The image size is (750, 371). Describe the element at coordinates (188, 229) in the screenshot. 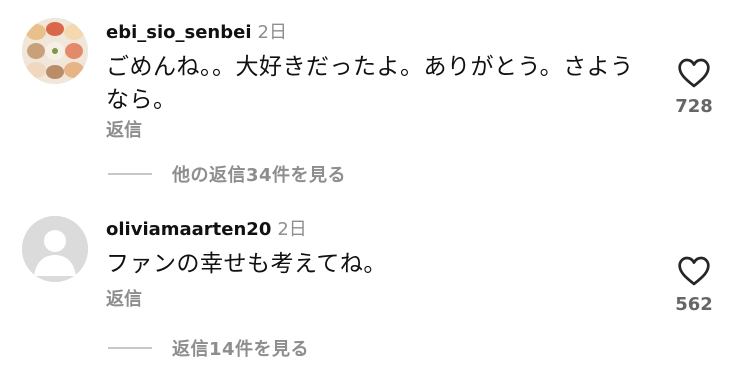

I see `username: oliviamaarten20` at that location.